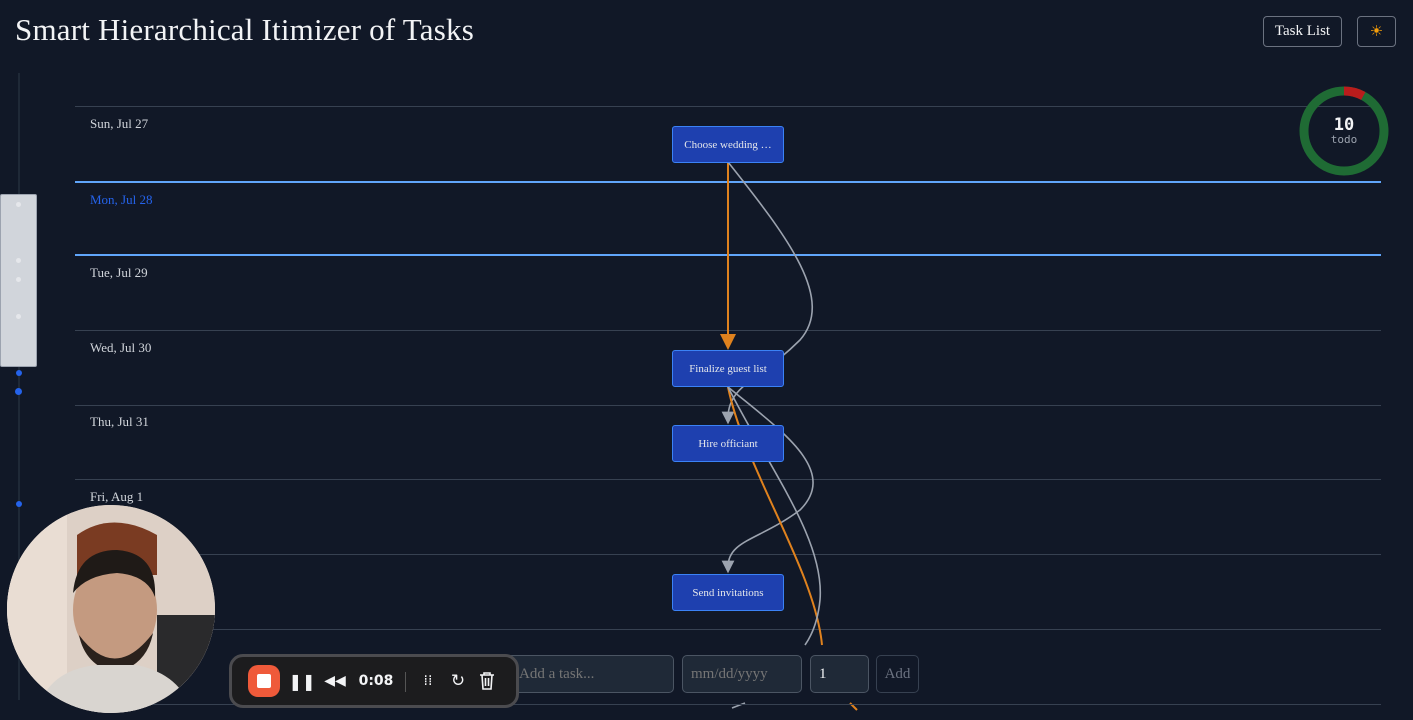  What do you see at coordinates (839, 674) in the screenshot?
I see `quantity-input` at bounding box center [839, 674].